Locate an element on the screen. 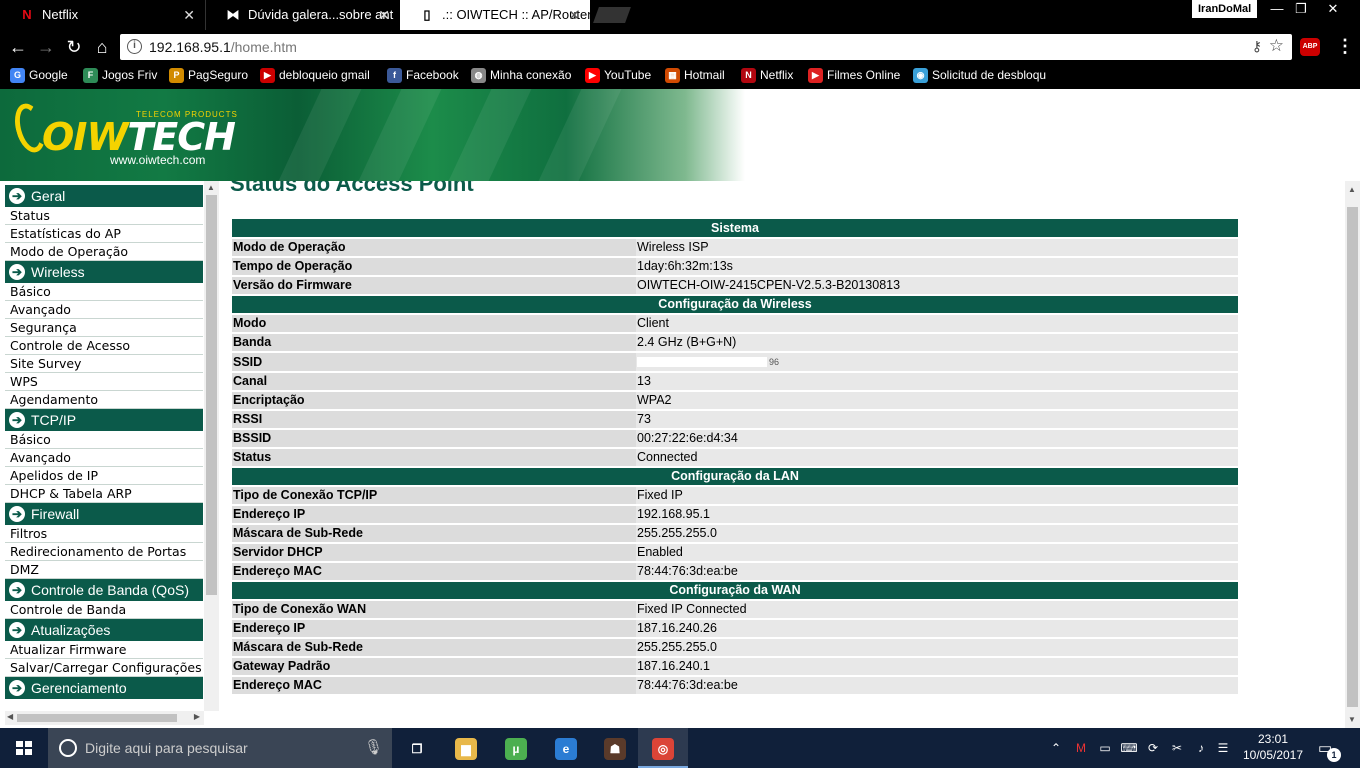 This screenshot has height=768, width=1360. netflix-icon: N is located at coordinates (27, 14).